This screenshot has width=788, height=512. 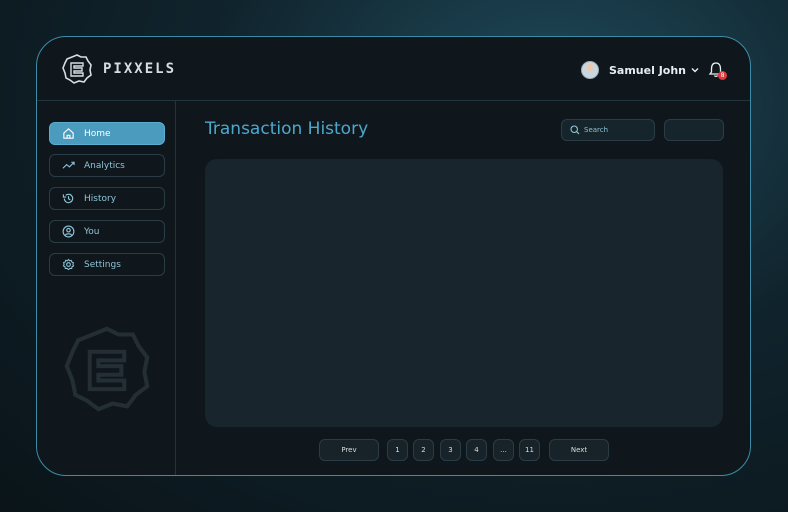 I want to click on top-bar: PIXXELS Samuel John 8, so click(x=393, y=69).